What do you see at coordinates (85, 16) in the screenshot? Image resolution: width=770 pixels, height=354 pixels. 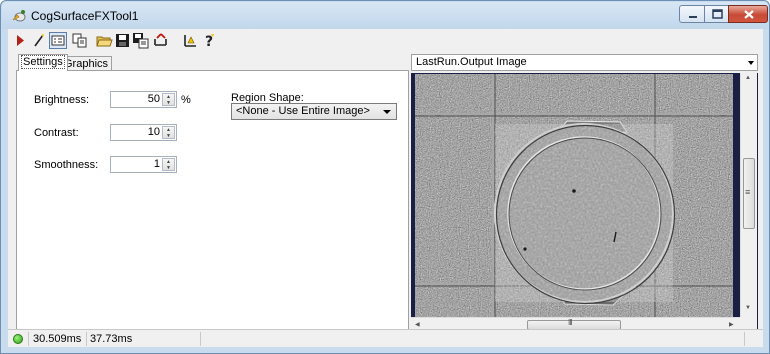 I see `window-title: CogSurfaceFXTool1` at bounding box center [85, 16].